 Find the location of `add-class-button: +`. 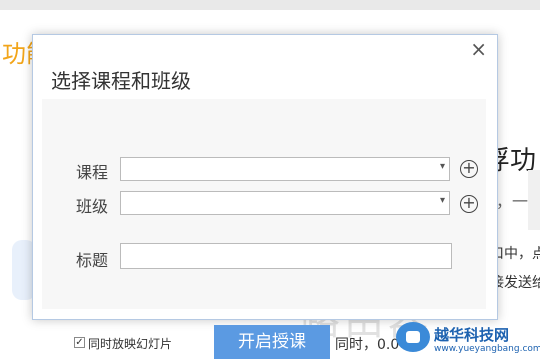

add-class-button: + is located at coordinates (469, 204).